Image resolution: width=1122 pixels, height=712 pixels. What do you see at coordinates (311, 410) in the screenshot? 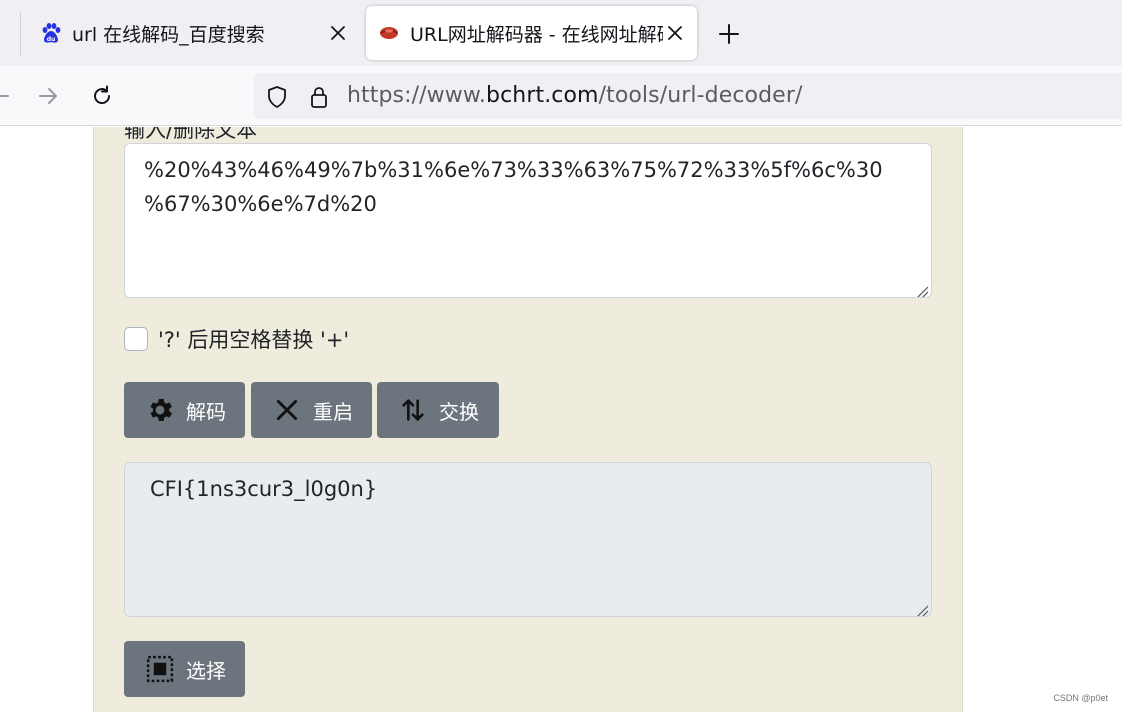
I see `reset-button: 重启` at bounding box center [311, 410].